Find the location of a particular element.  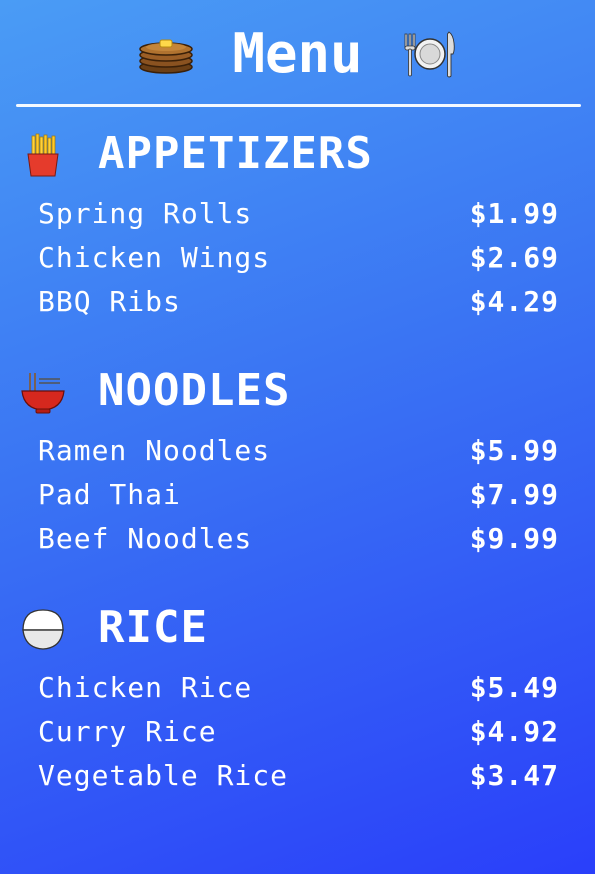

item-price: $3.47 is located at coordinates (514, 775).